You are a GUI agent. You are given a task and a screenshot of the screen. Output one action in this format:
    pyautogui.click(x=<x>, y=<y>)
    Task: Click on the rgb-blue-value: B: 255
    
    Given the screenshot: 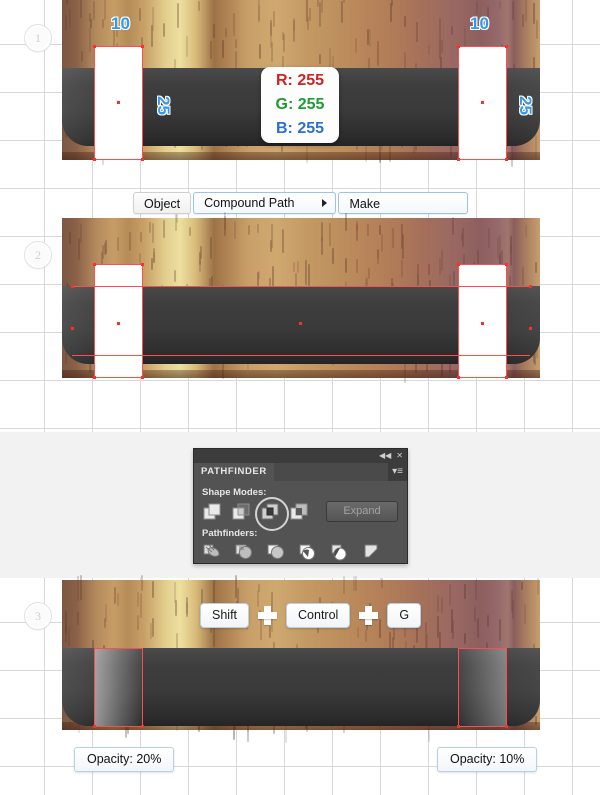 What is the action you would take?
    pyautogui.click(x=300, y=128)
    